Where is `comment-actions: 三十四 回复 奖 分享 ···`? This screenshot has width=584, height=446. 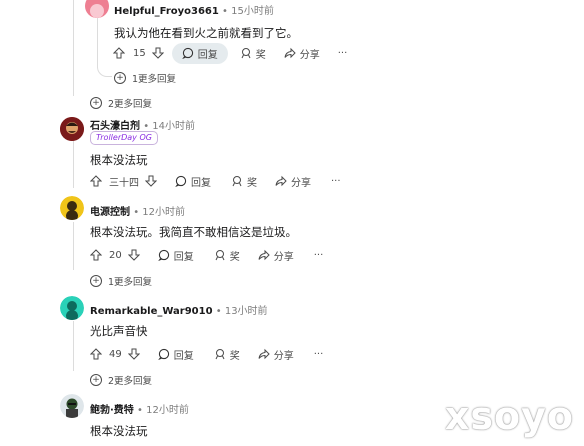
comment-actions: 三十四 回复 奖 分享 ··· is located at coordinates (215, 181).